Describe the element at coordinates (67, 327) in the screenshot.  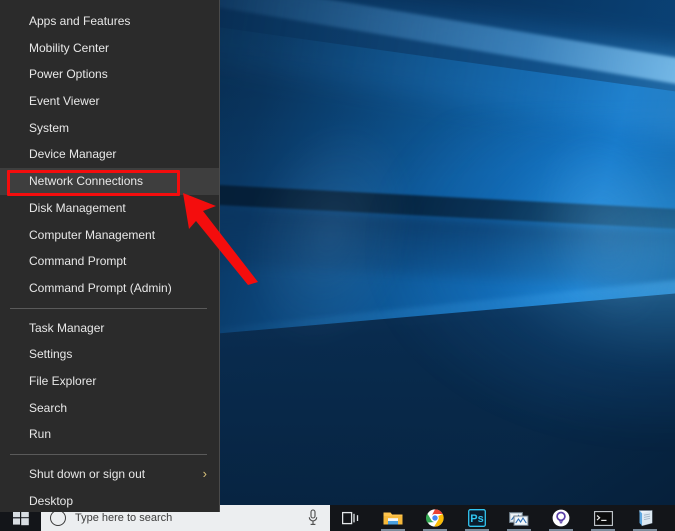
I see `menu-item-label: Task Manager` at that location.